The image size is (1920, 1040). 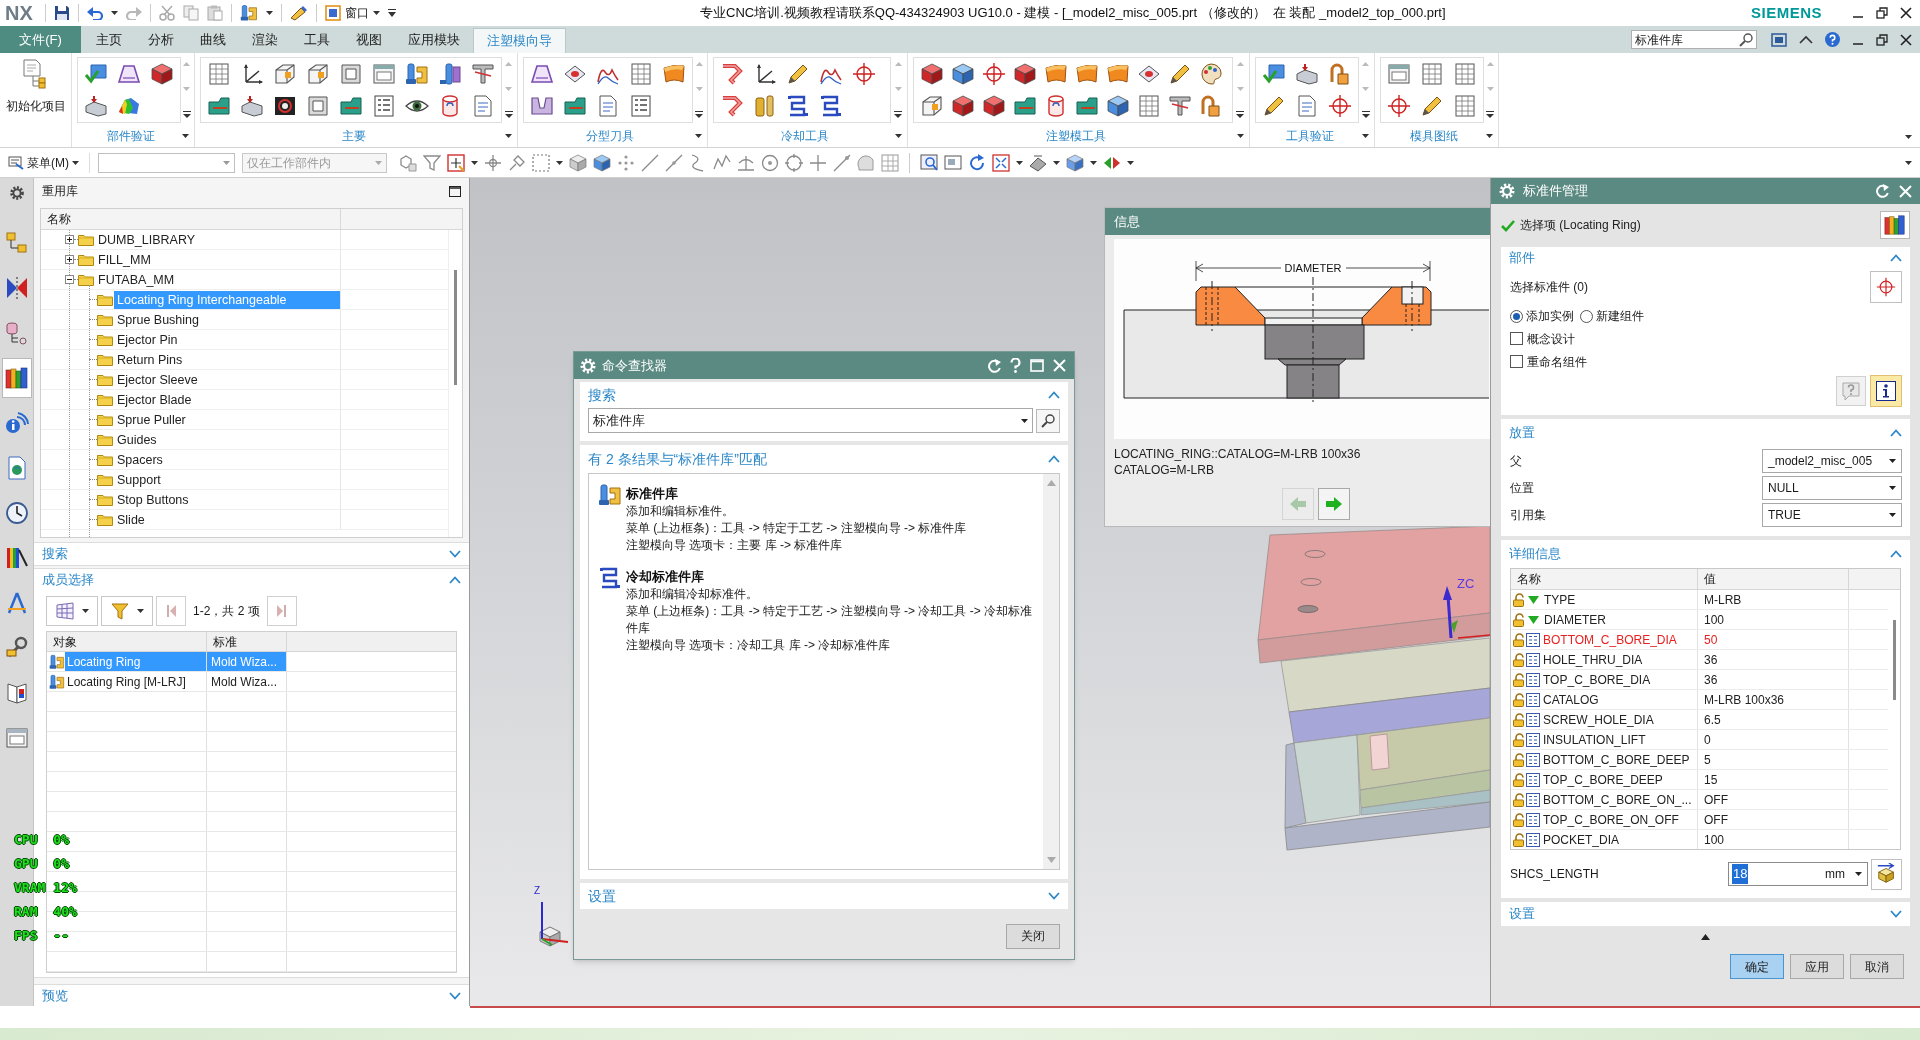 I want to click on save-icon, so click(x=61, y=13).